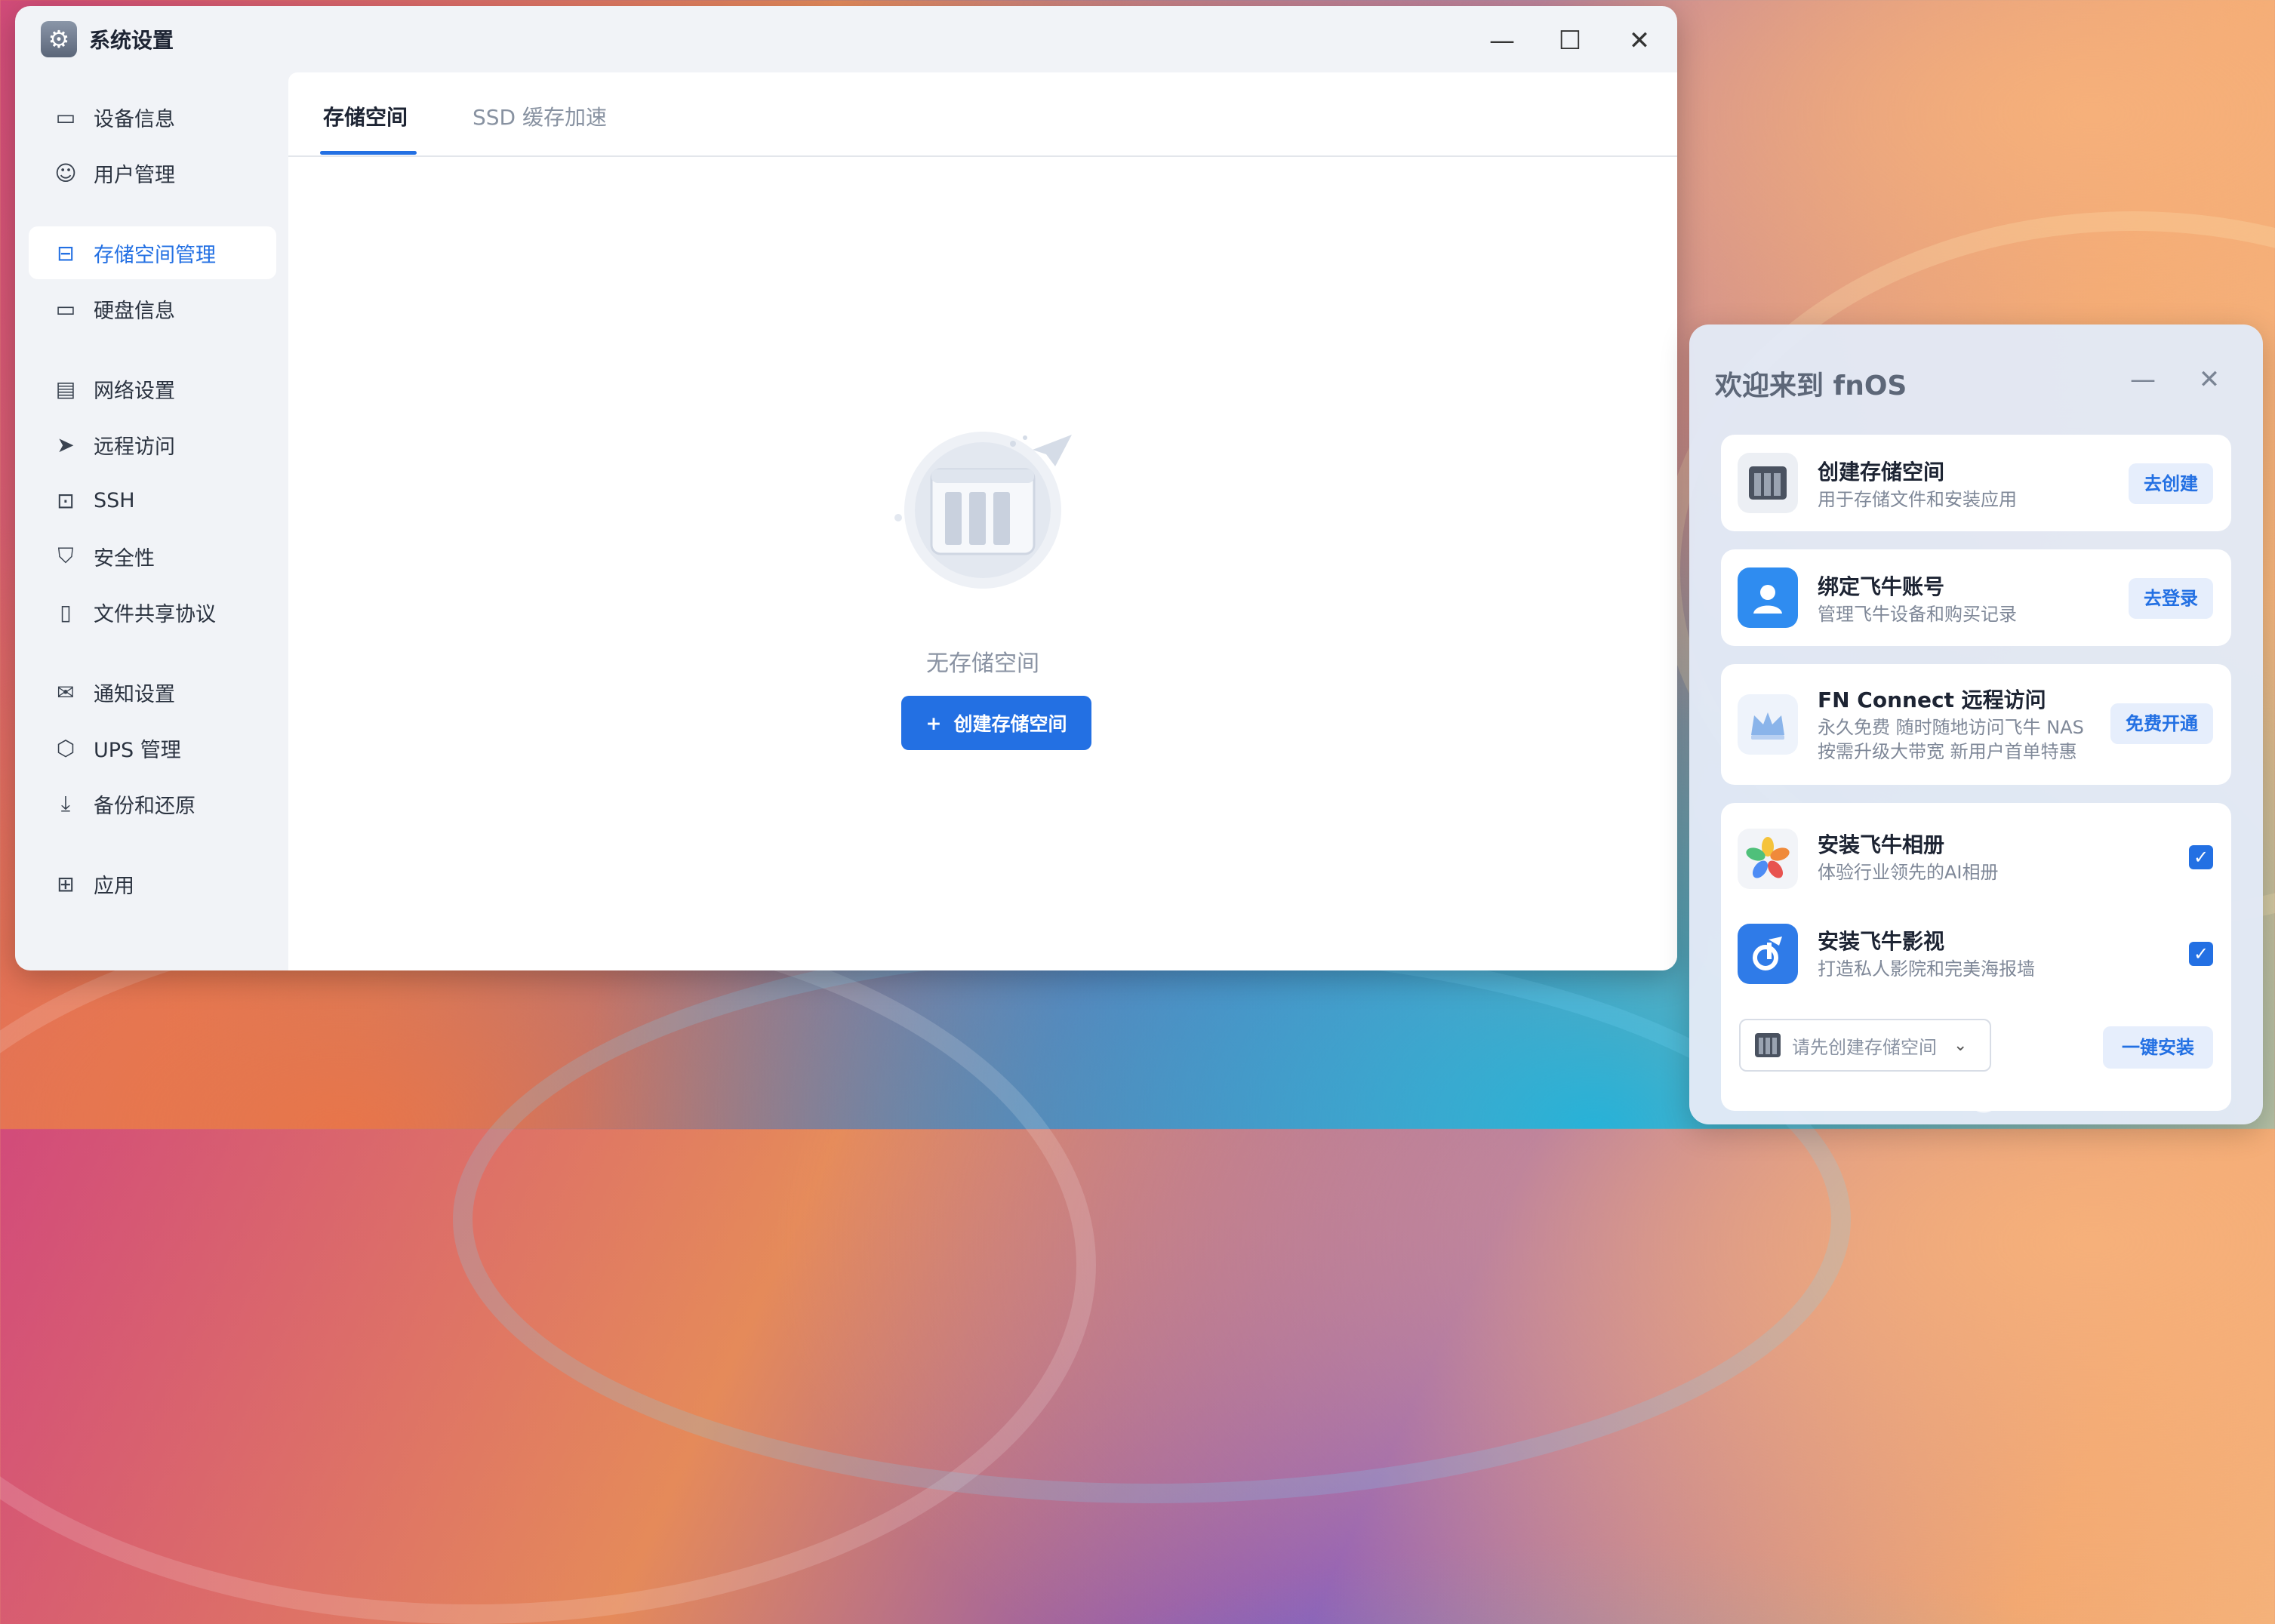 This screenshot has height=1624, width=2275. What do you see at coordinates (66, 253) in the screenshot?
I see `storage-icon: ⊟` at bounding box center [66, 253].